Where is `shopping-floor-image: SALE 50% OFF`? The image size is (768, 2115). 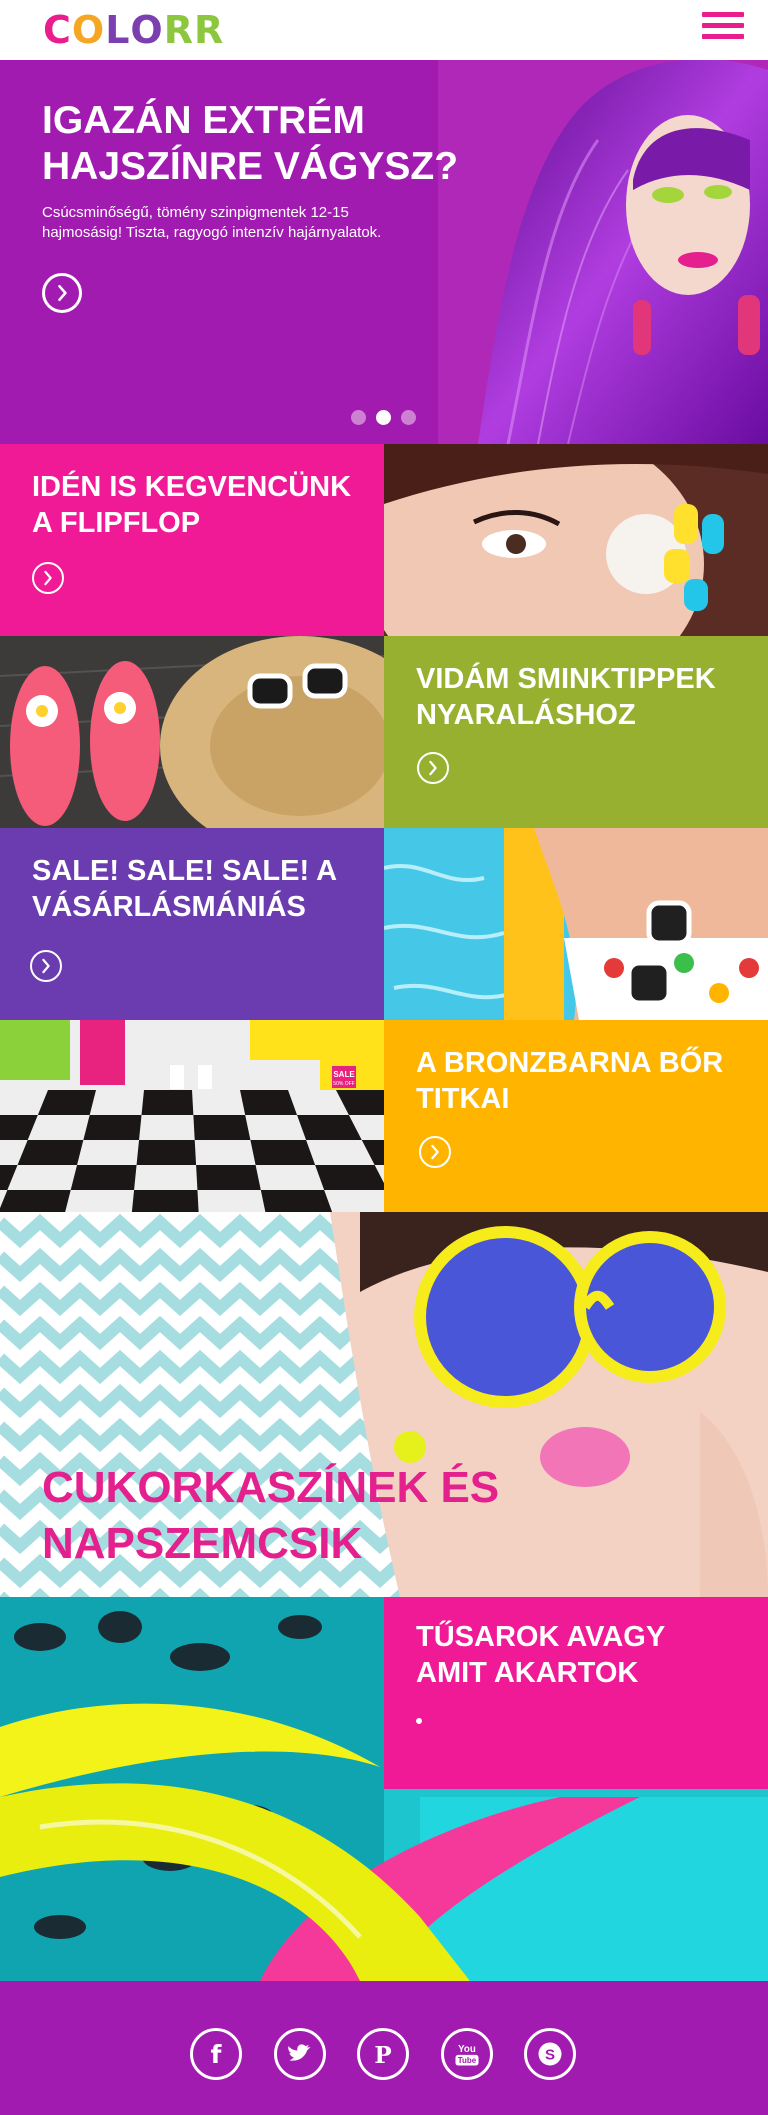 shopping-floor-image: SALE 50% OFF is located at coordinates (192, 1116).